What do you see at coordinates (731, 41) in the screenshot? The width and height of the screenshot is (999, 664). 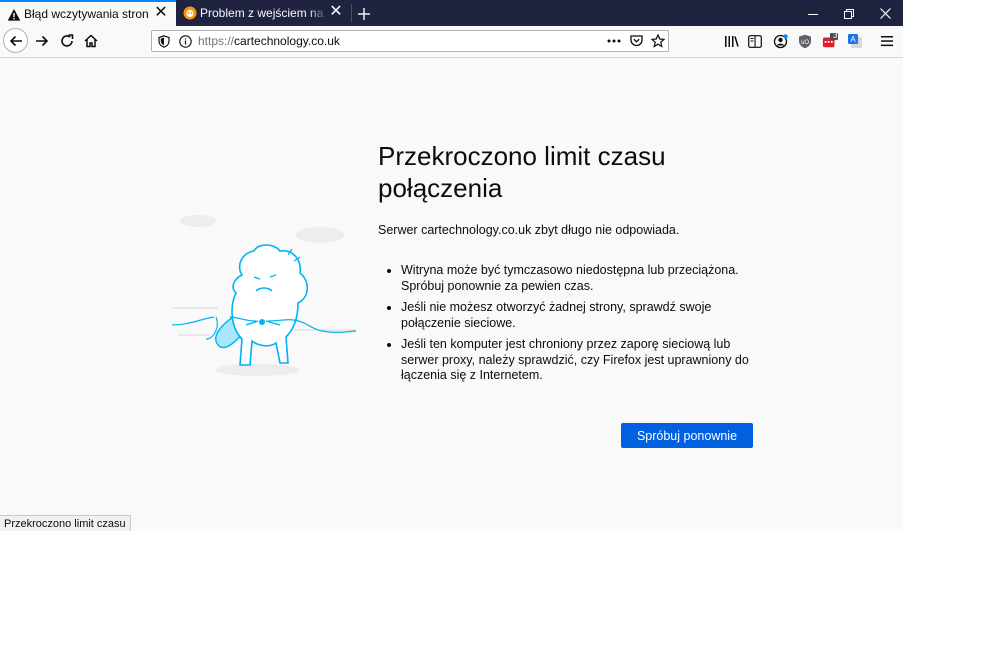 I see `library-icon` at bounding box center [731, 41].